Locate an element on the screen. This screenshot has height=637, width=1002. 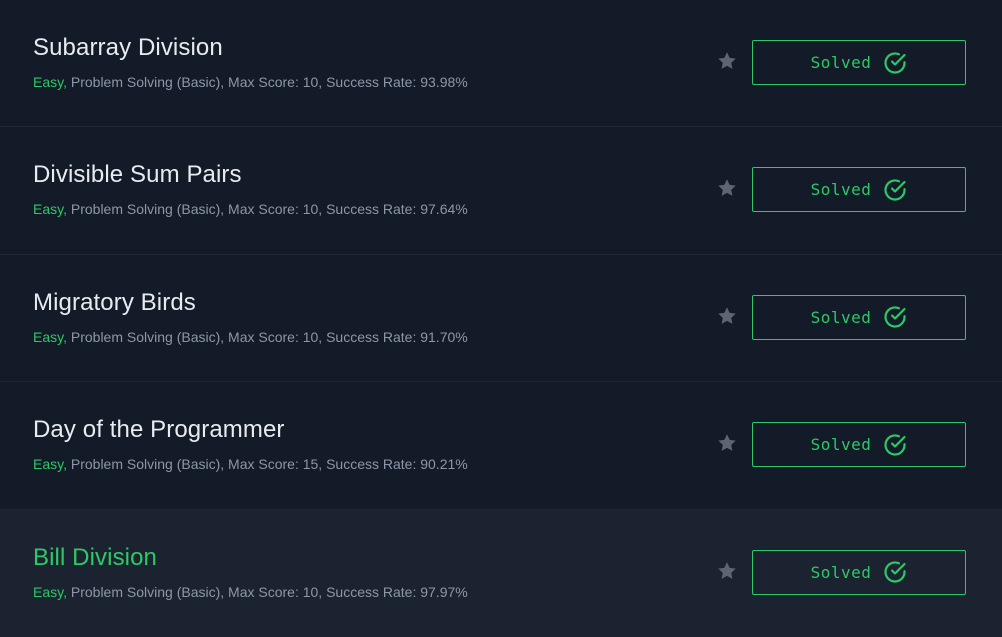
challenge-title: Day of the Programmer is located at coordinates (159, 430).